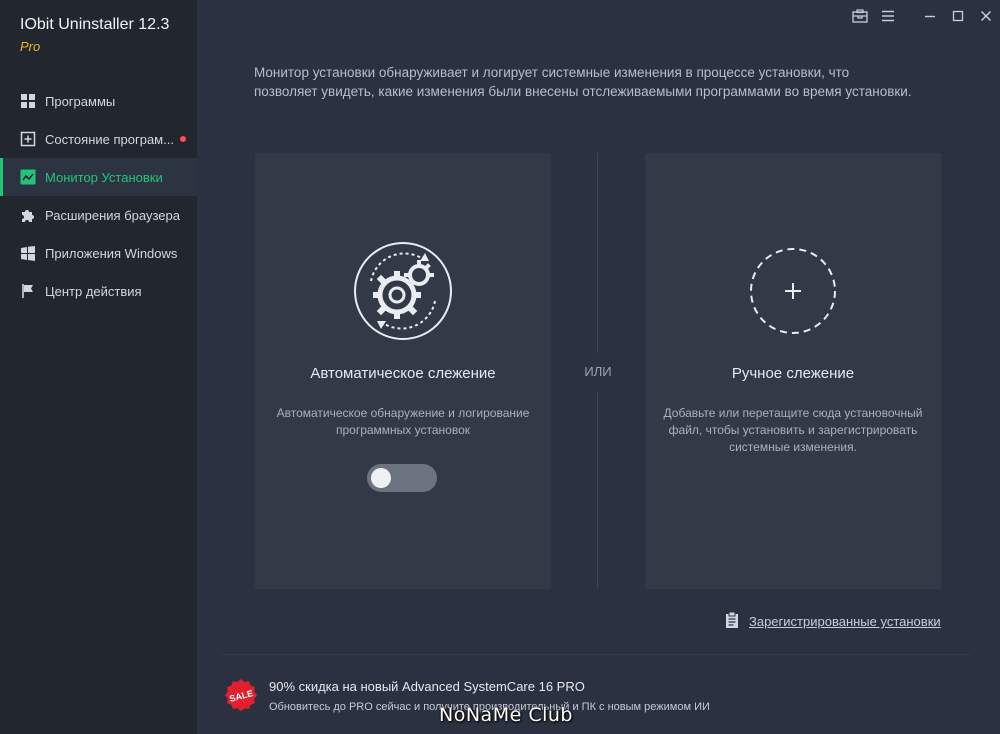 The height and width of the screenshot is (734, 1000). Describe the element at coordinates (183, 139) in the screenshot. I see `notification-dot` at that location.